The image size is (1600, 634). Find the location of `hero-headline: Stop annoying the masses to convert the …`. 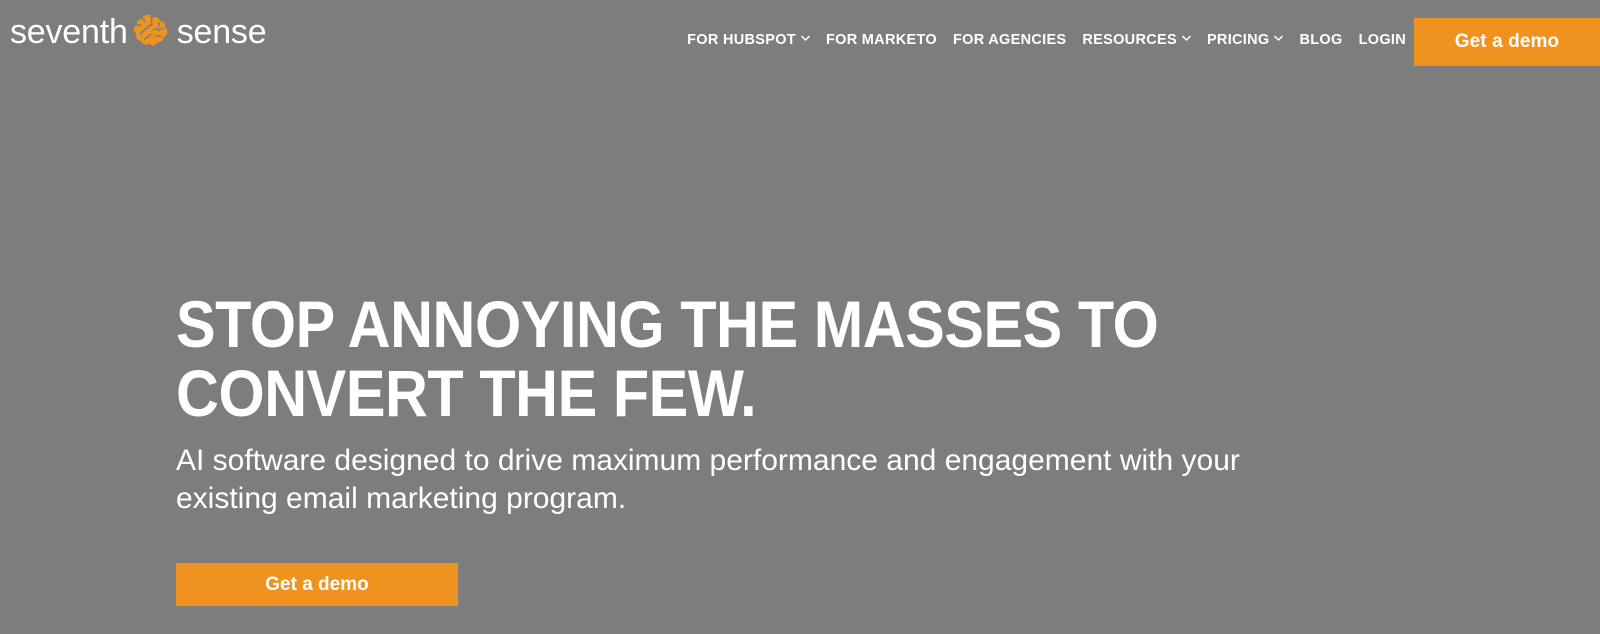

hero-headline: Stop annoying the masses to convert the … is located at coordinates (667, 358).